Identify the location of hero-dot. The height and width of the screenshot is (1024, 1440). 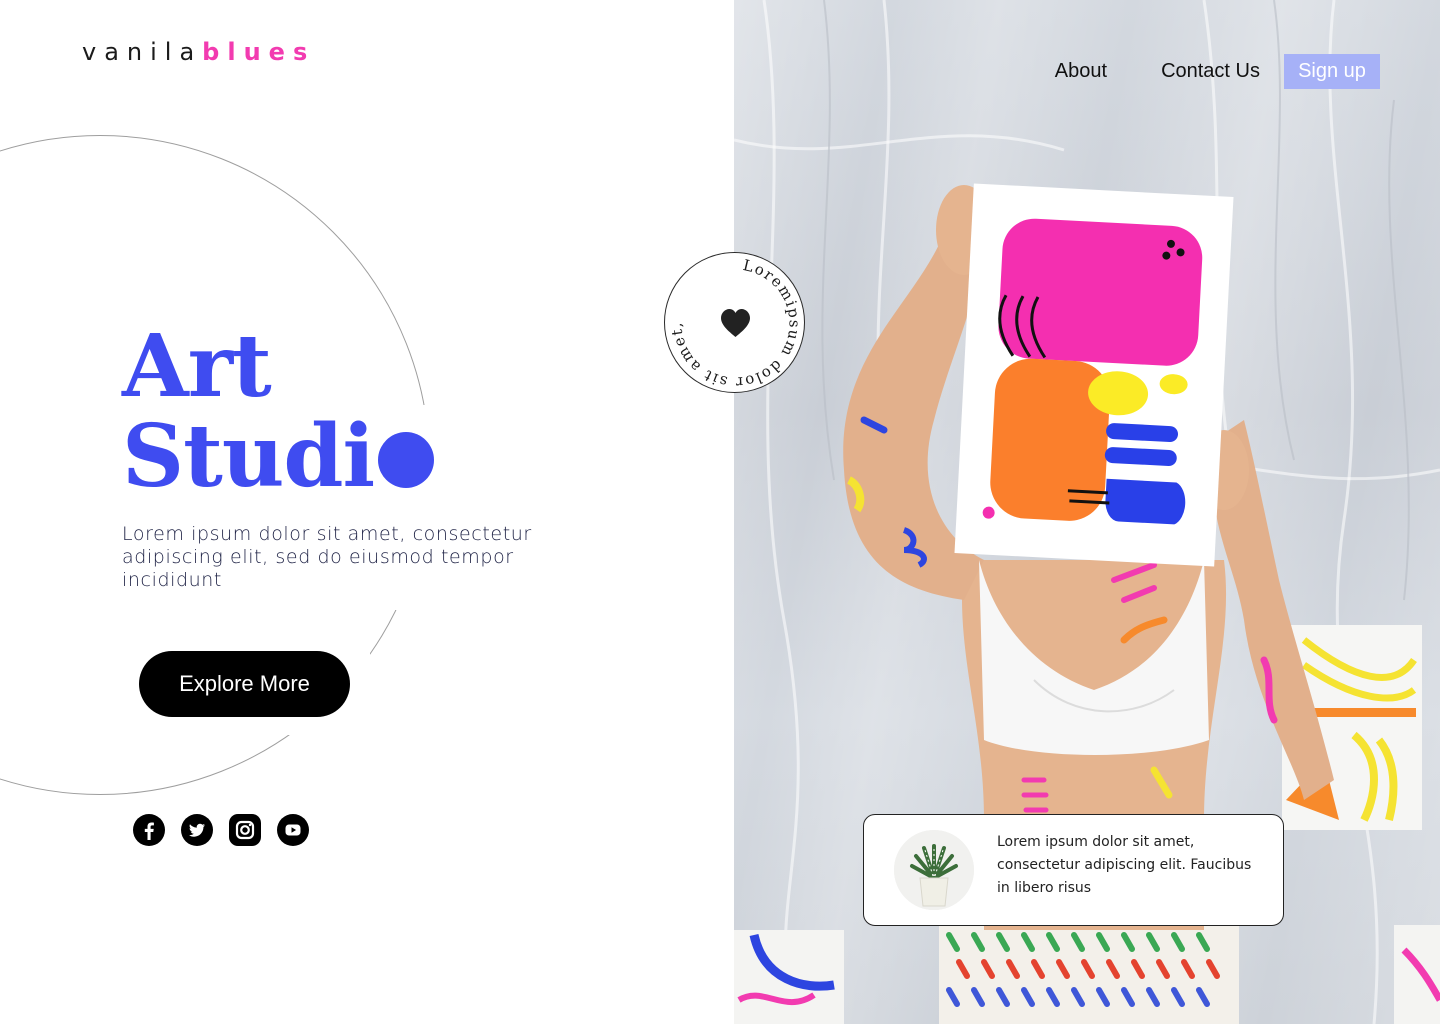
(406, 460).